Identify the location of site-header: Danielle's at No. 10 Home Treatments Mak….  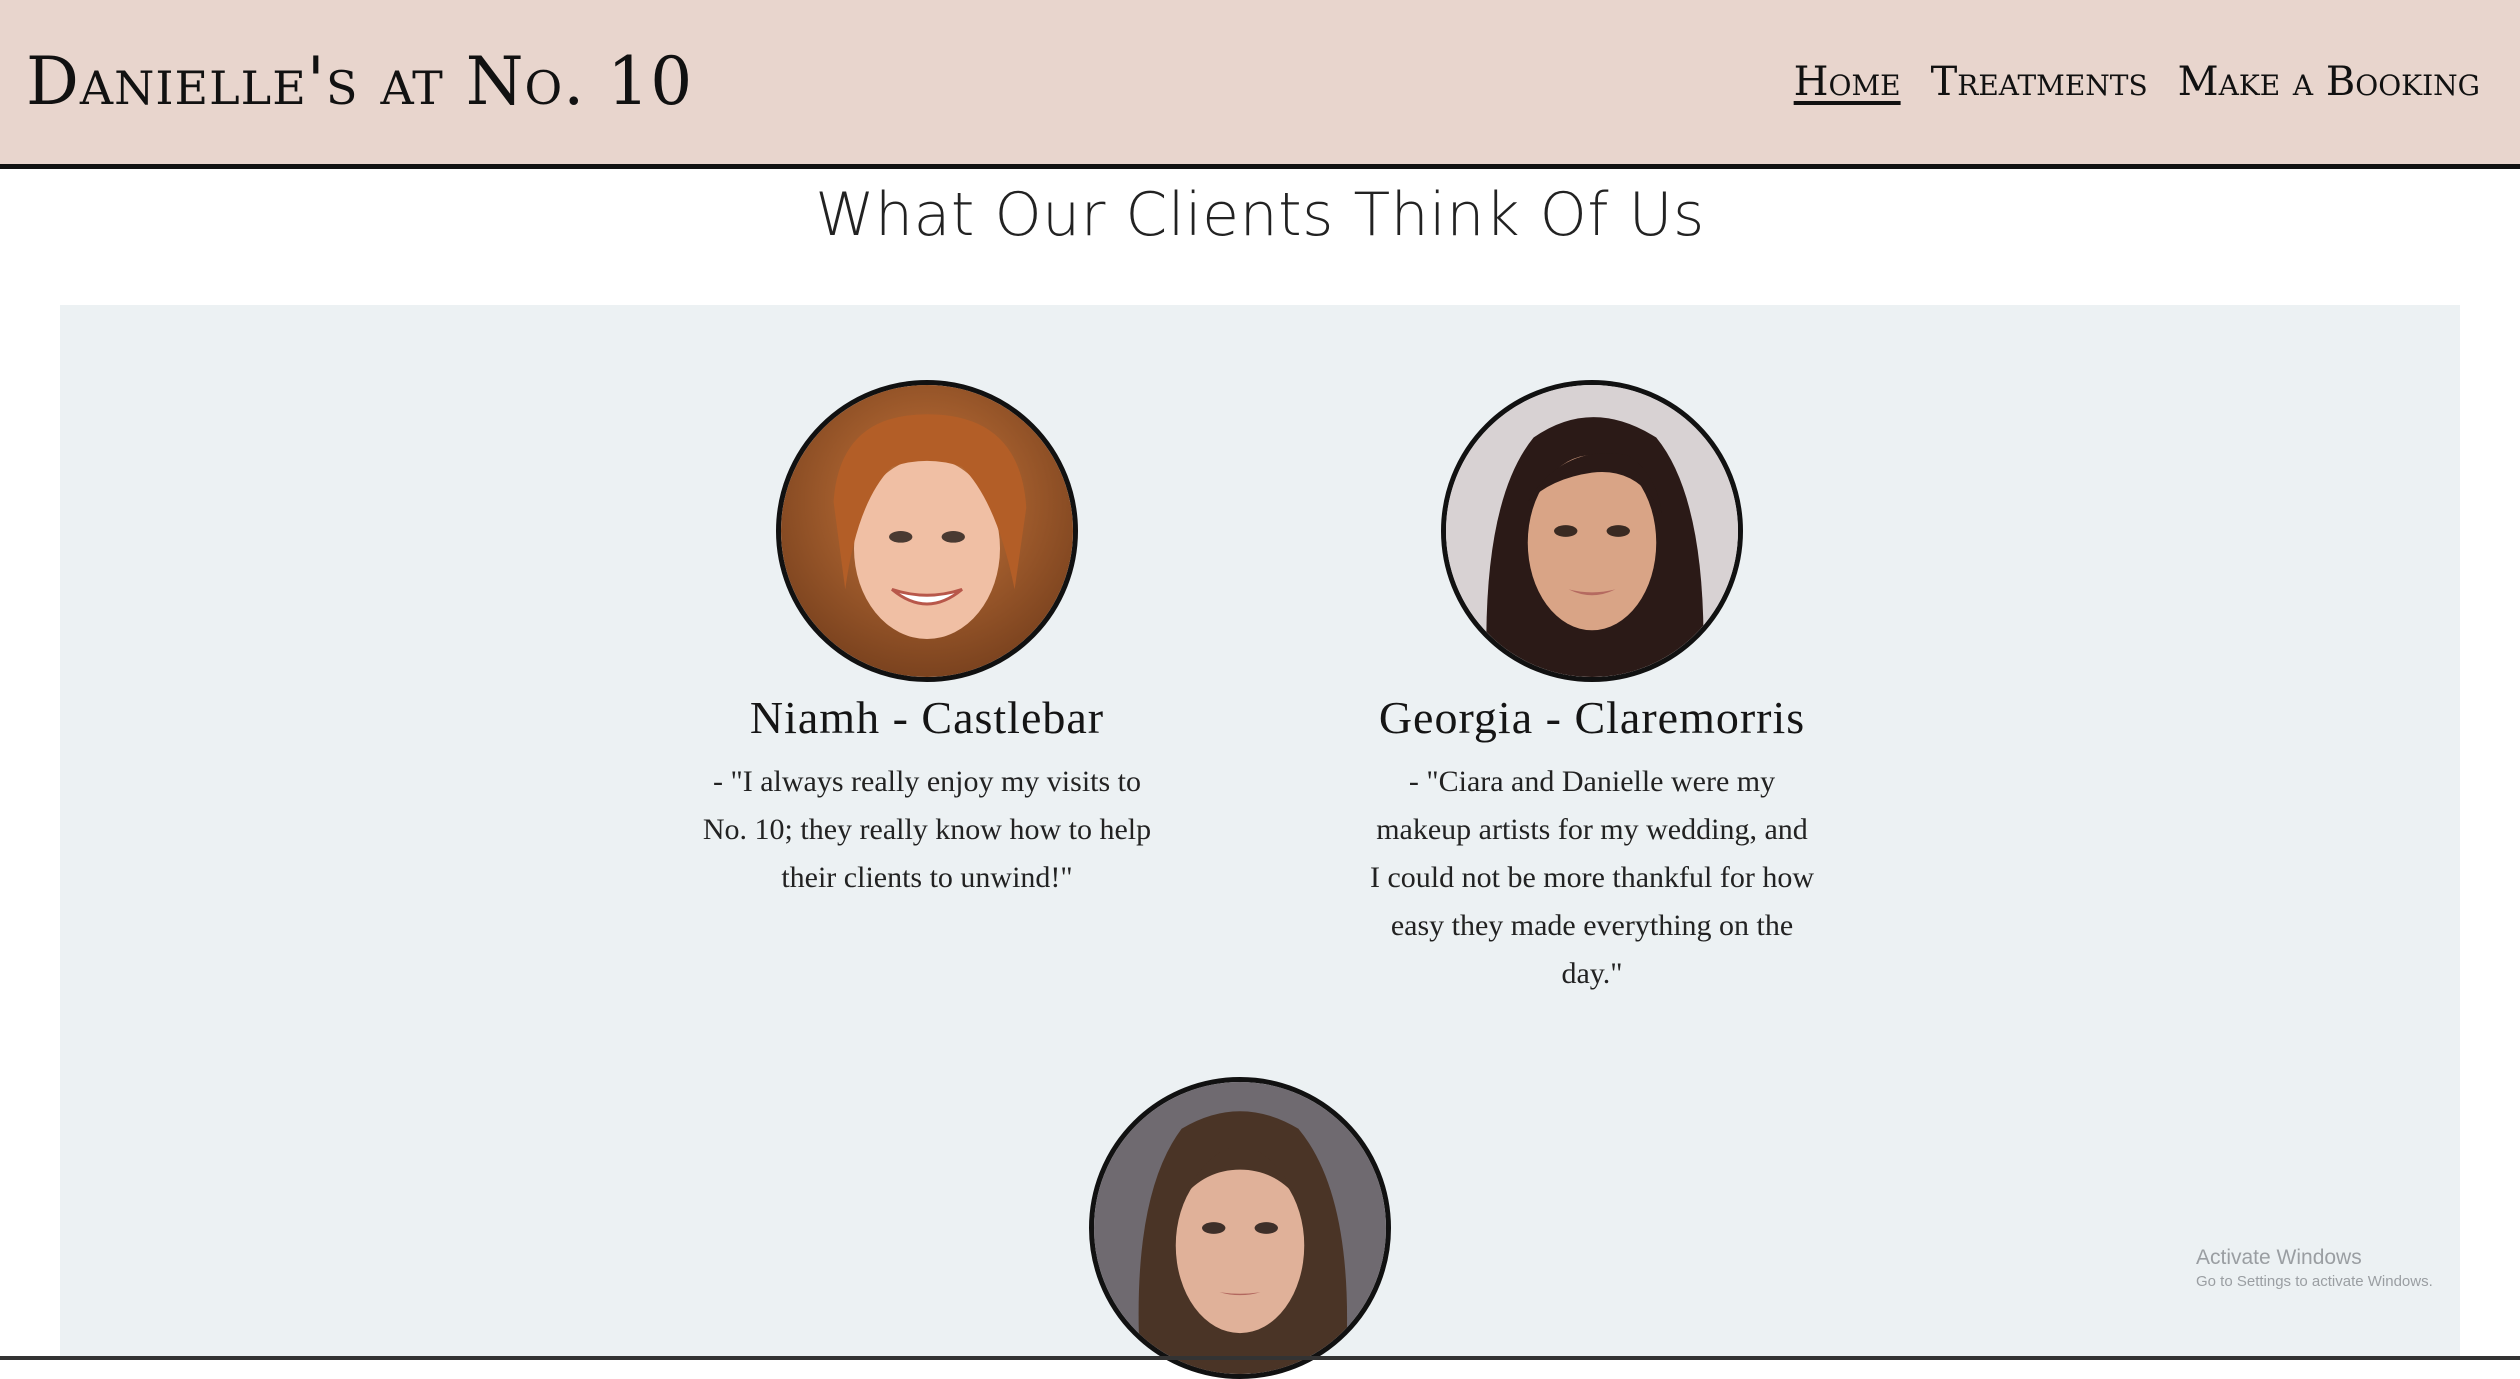
(1260, 84).